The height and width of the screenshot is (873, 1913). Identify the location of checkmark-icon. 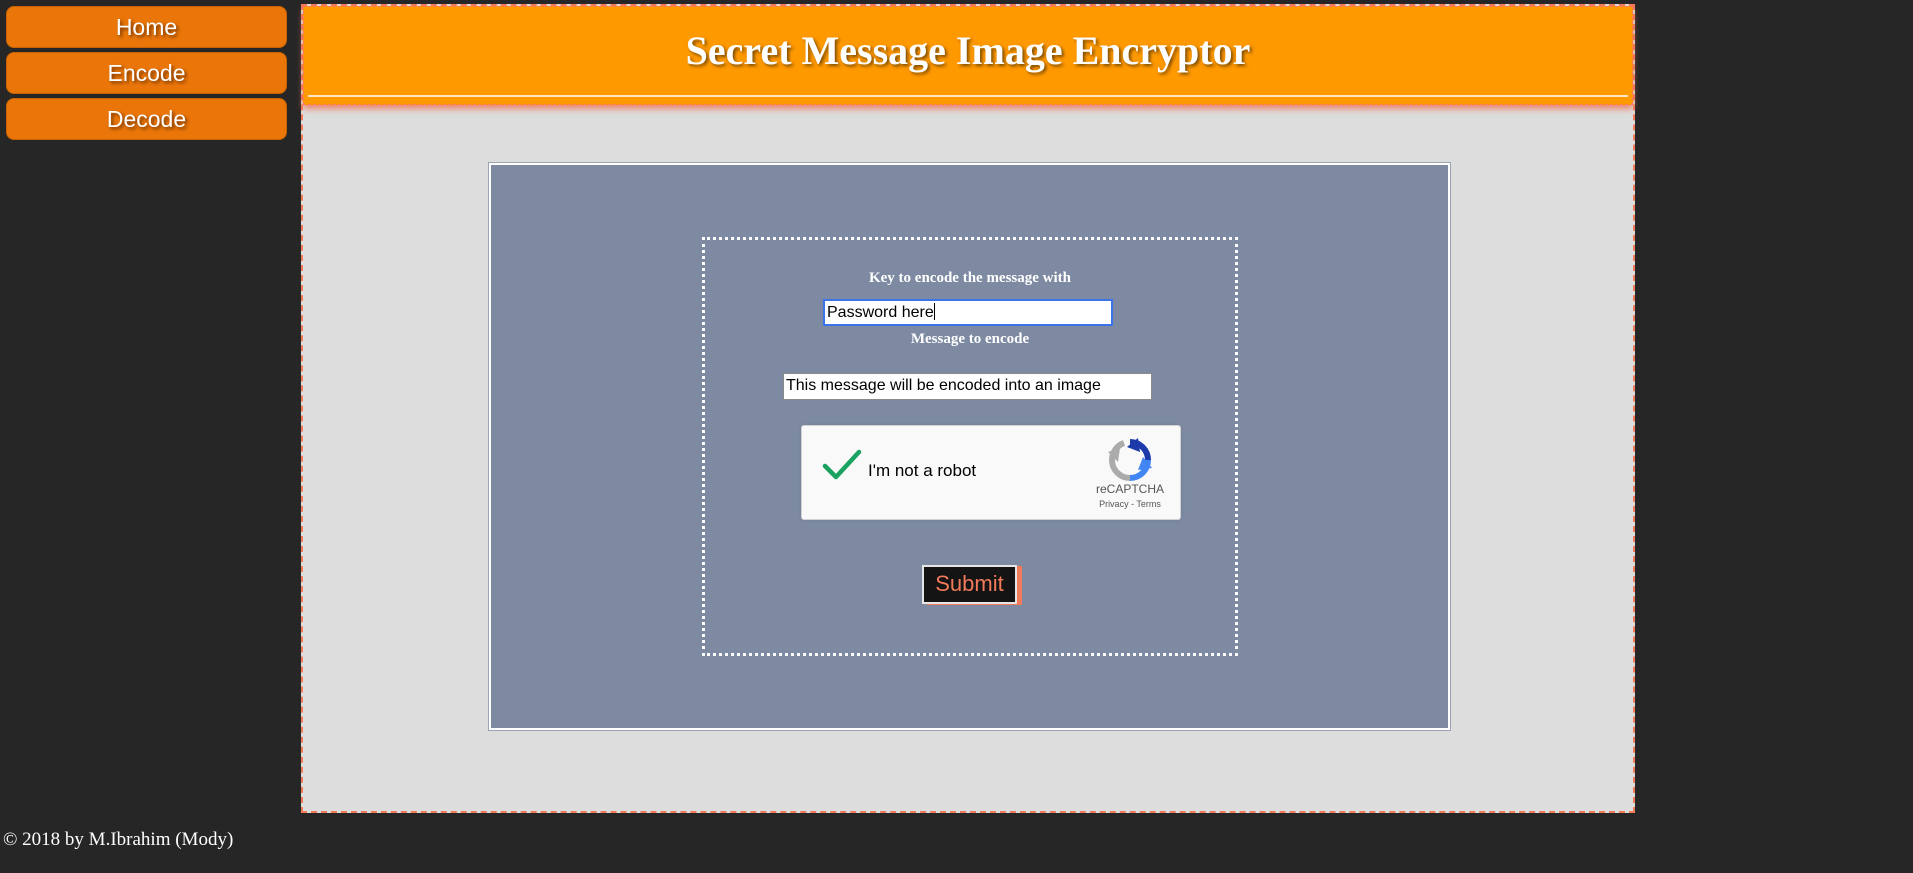
(842, 465).